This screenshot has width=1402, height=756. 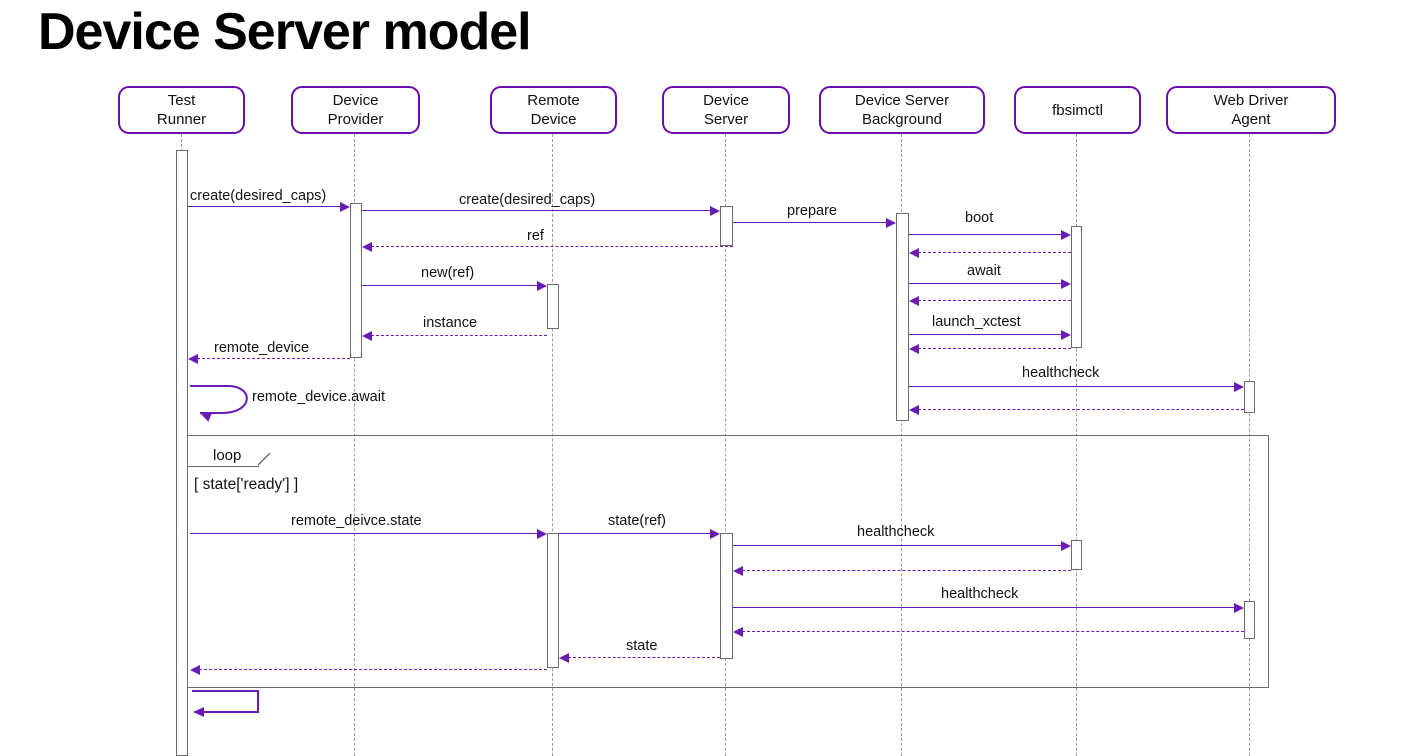 I want to click on message-line-await, so click(x=985, y=283).